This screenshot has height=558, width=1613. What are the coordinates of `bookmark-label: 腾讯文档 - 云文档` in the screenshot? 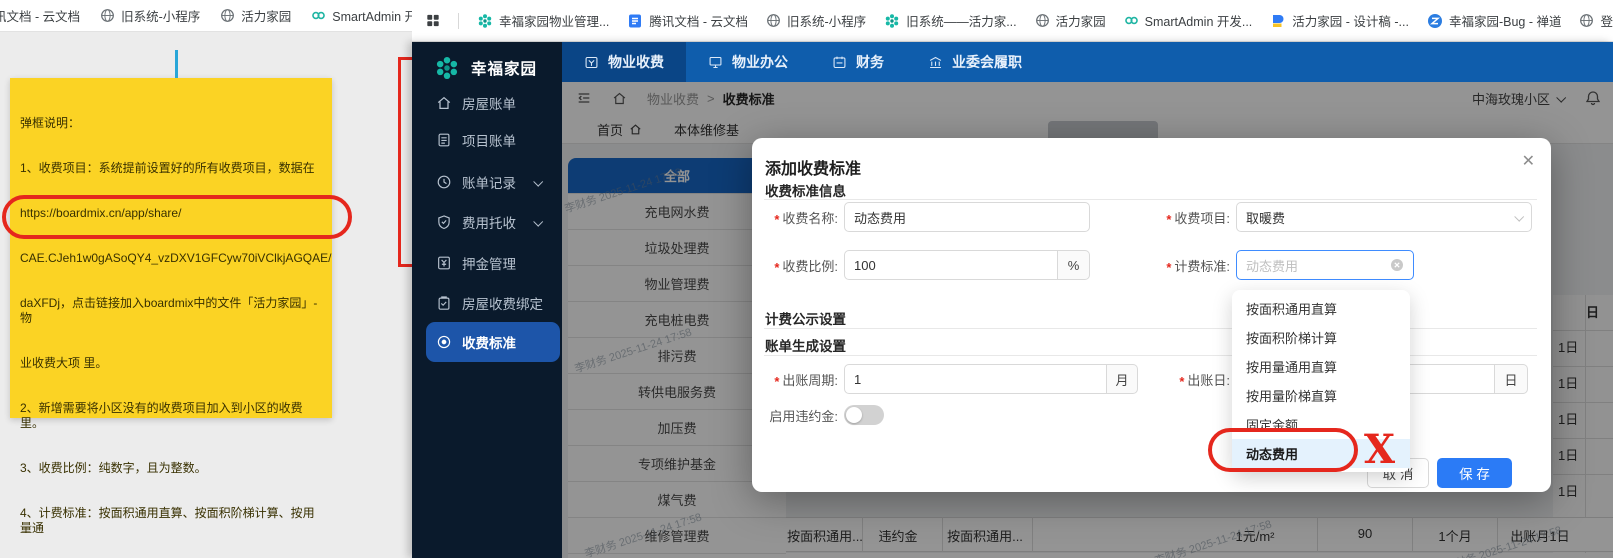 It's located at (699, 22).